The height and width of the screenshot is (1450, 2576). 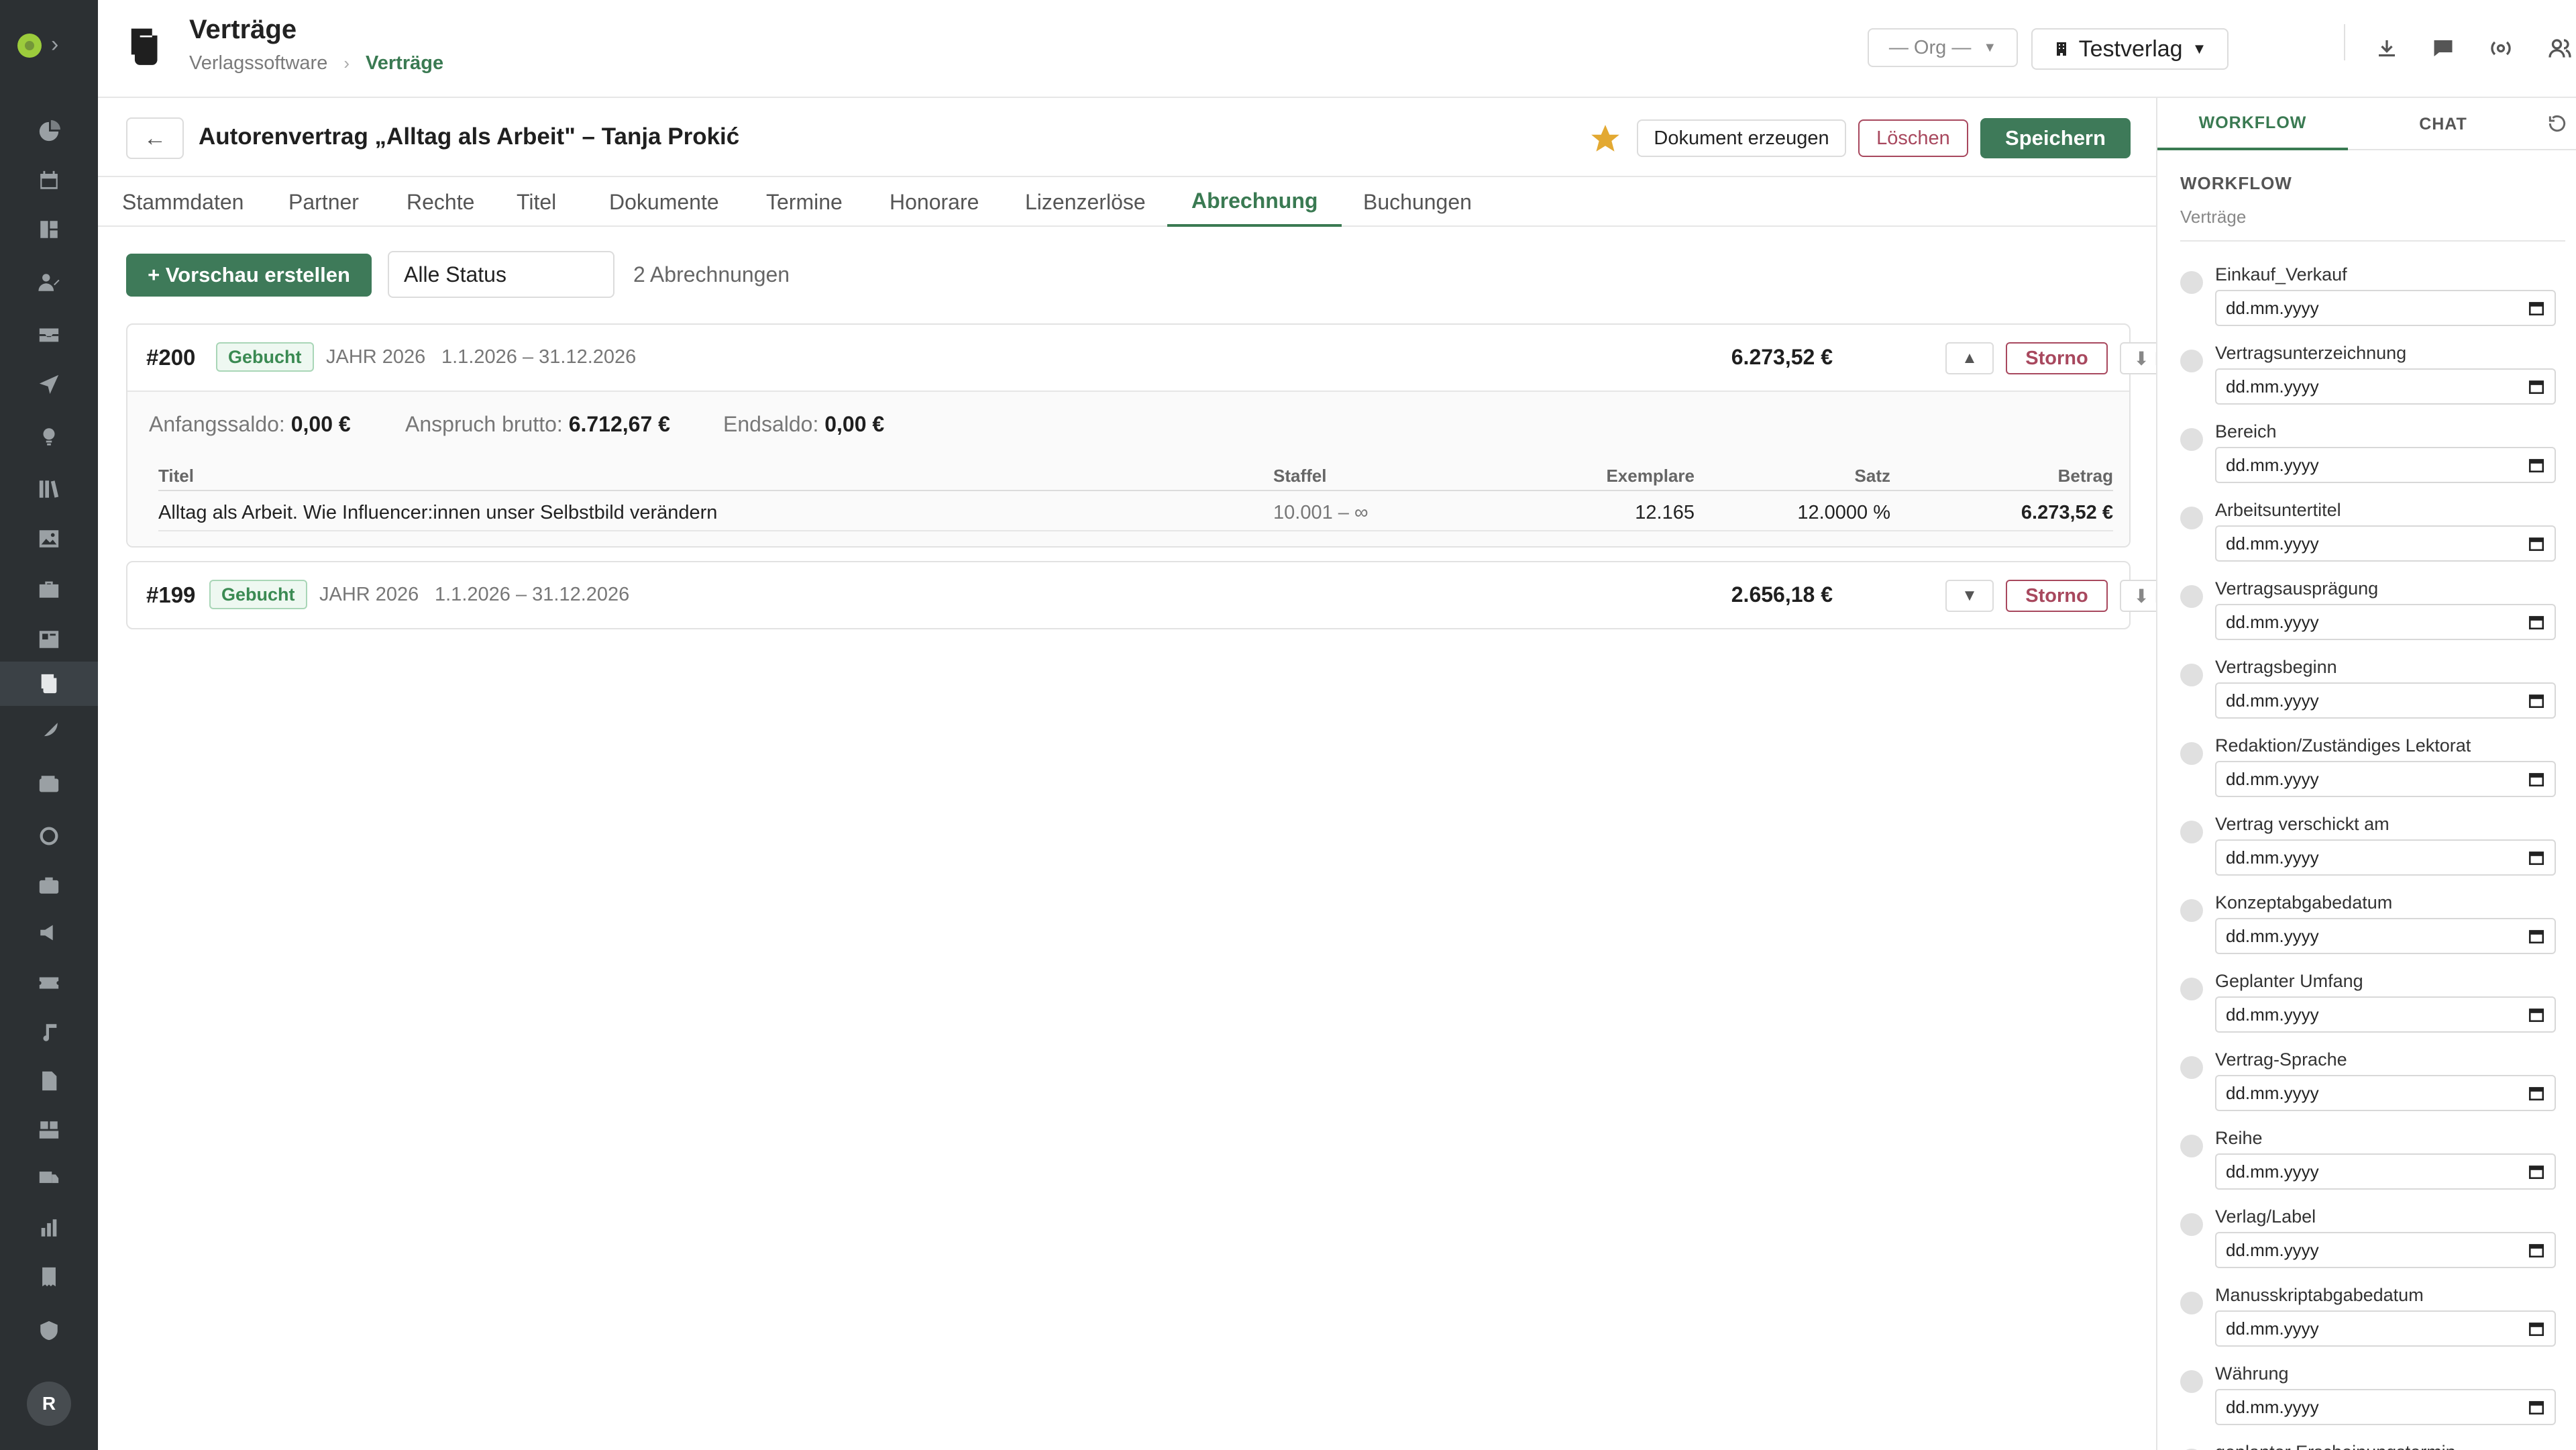 What do you see at coordinates (804, 202) in the screenshot?
I see `tab-termine: Termine` at bounding box center [804, 202].